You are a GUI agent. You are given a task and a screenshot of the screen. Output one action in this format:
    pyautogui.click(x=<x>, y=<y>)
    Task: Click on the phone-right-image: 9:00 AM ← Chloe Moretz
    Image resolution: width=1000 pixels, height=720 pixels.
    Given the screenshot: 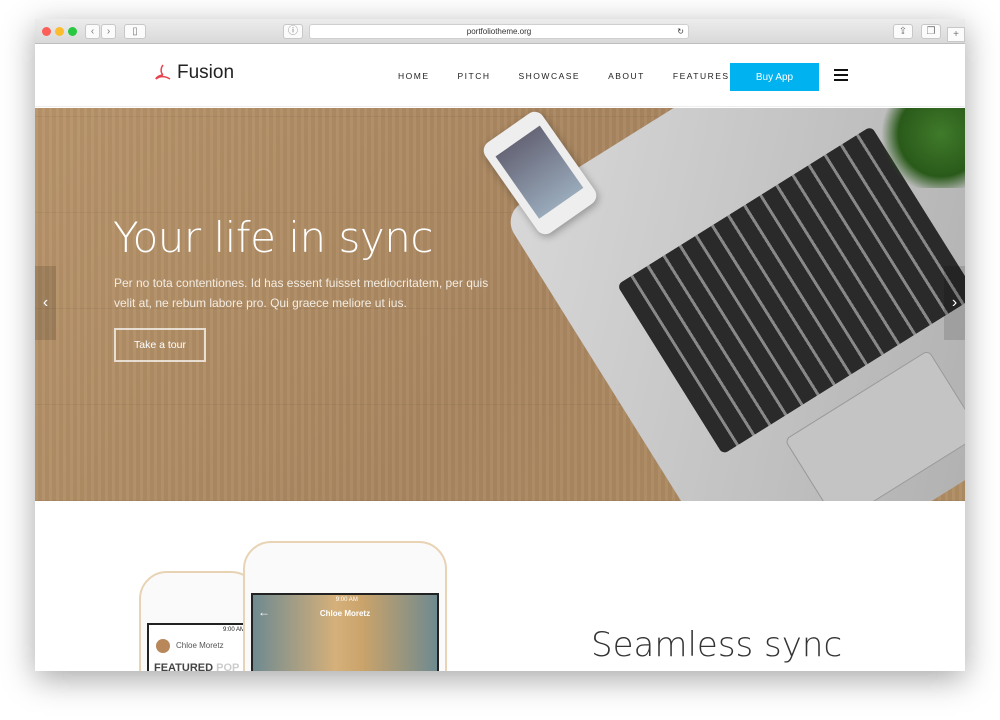 What is the action you would take?
    pyautogui.click(x=345, y=606)
    